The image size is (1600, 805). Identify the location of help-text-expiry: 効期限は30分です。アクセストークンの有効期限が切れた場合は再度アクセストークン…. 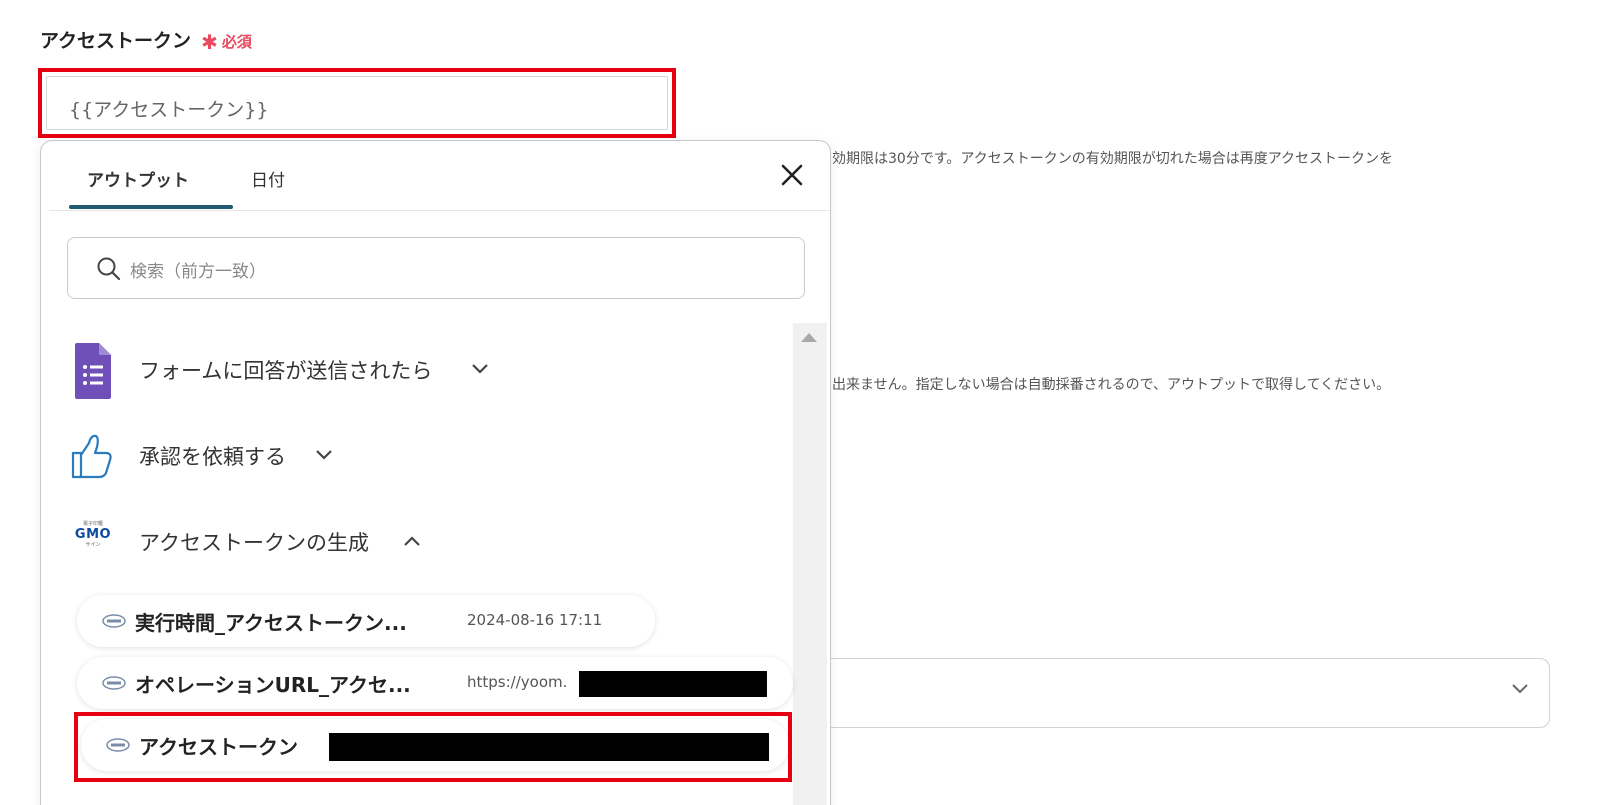
(1113, 159).